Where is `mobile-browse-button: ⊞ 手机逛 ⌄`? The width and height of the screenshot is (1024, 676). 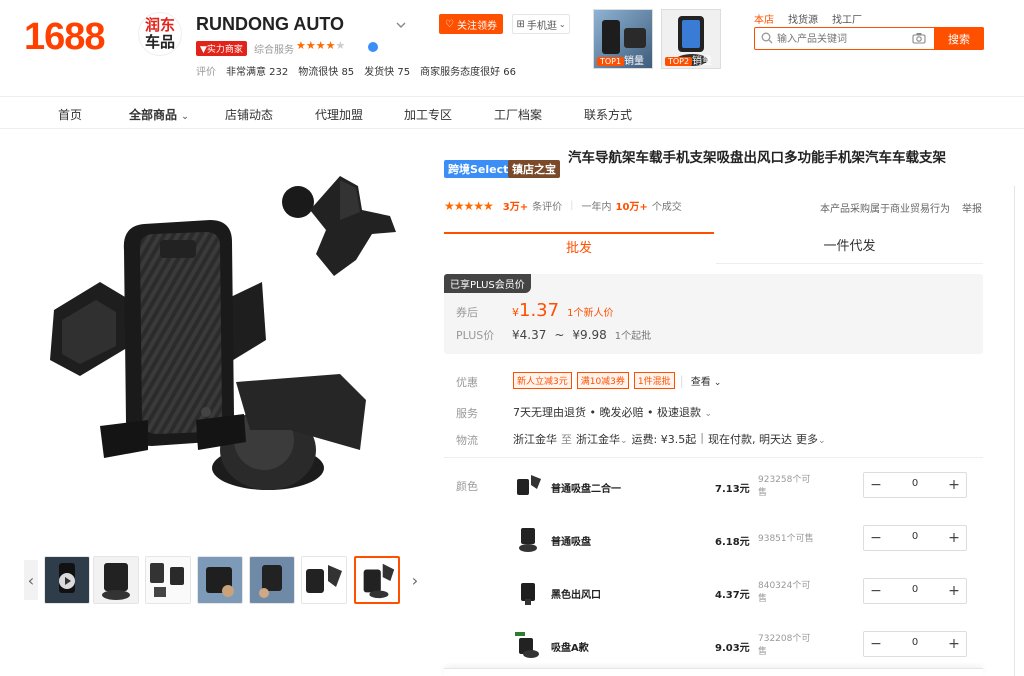 mobile-browse-button: ⊞ 手机逛 ⌄ is located at coordinates (541, 24).